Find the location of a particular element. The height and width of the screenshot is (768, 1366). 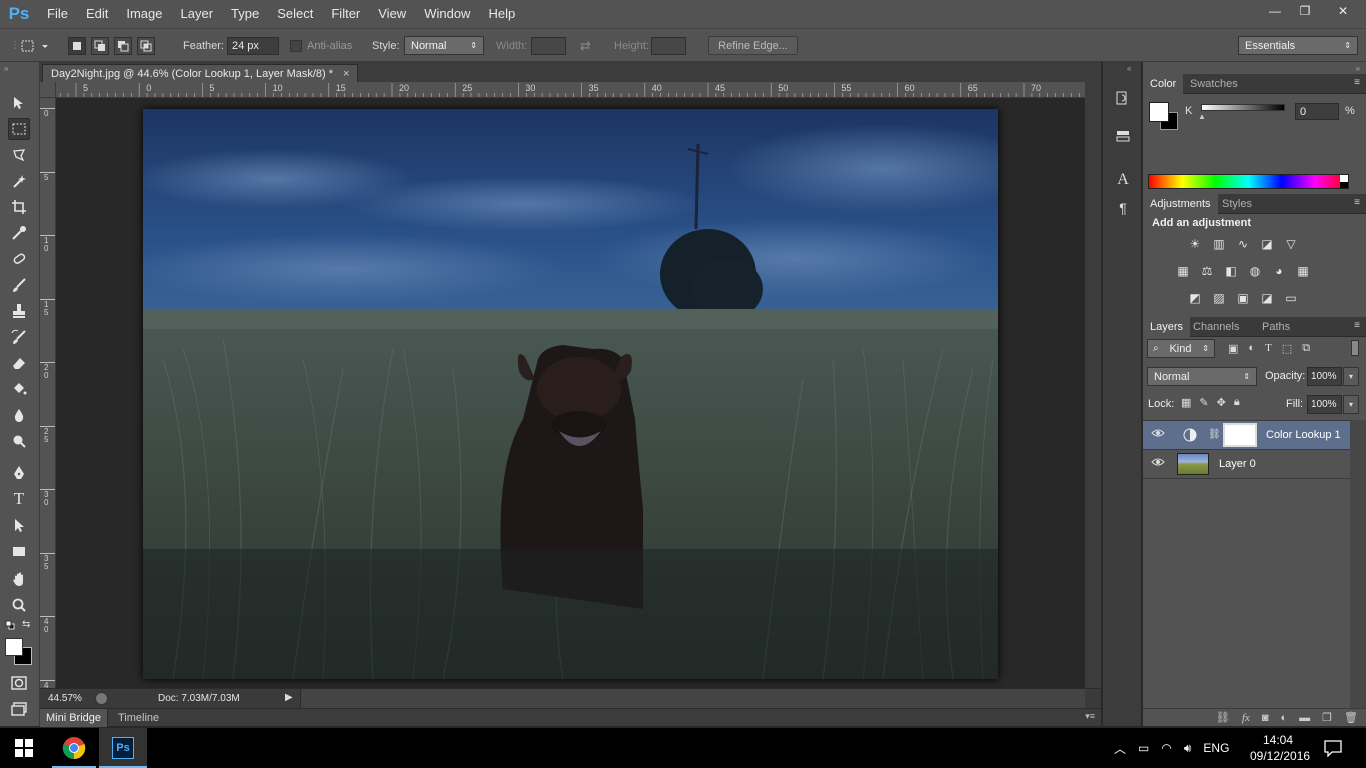

opacity-dropdown-icon: ▾ is located at coordinates (1351, 376).